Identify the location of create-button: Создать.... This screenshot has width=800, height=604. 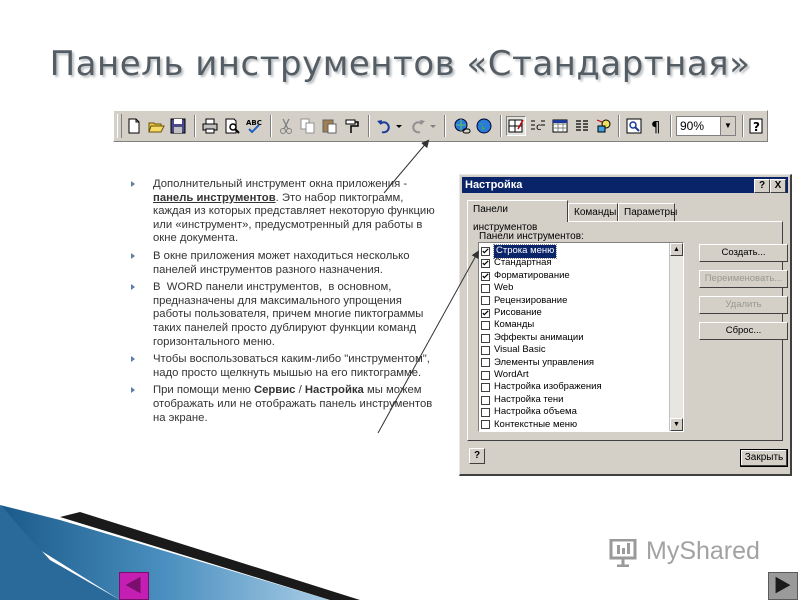
(743, 253).